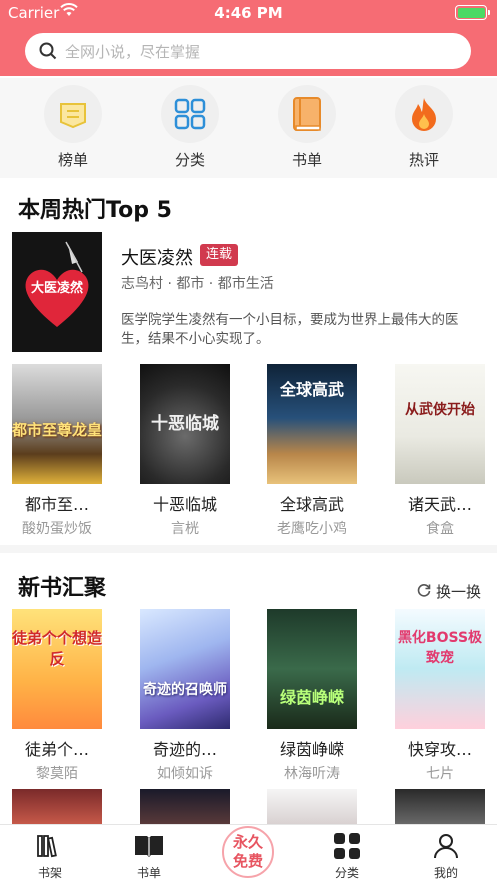  I want to click on book-author: 林海听涛, so click(312, 774).